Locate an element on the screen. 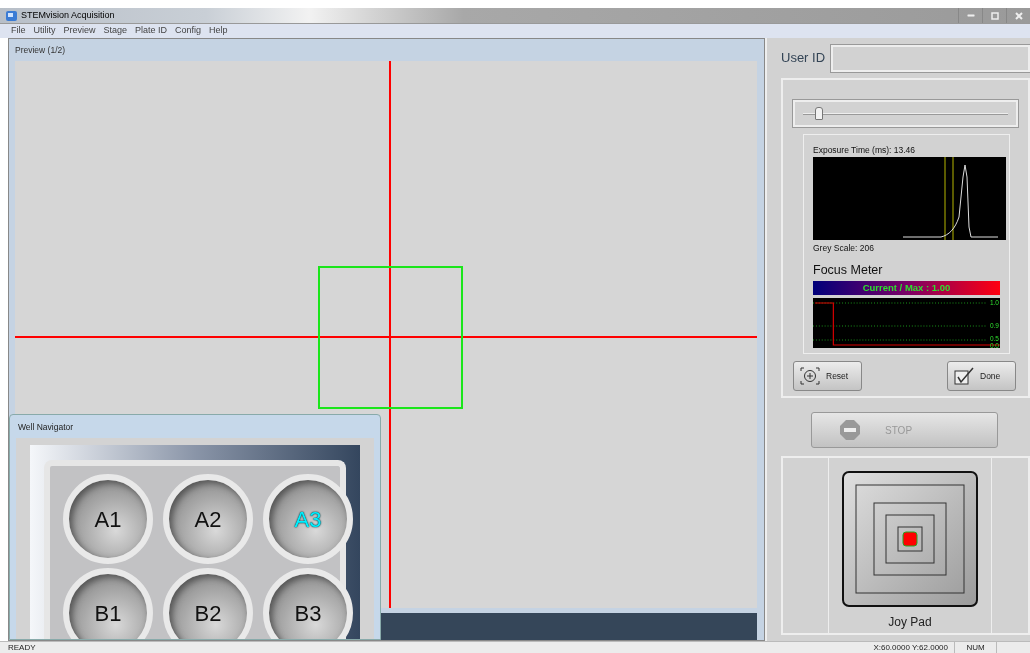 This screenshot has height=653, width=1030. well-button: B2 is located at coordinates (208, 603).